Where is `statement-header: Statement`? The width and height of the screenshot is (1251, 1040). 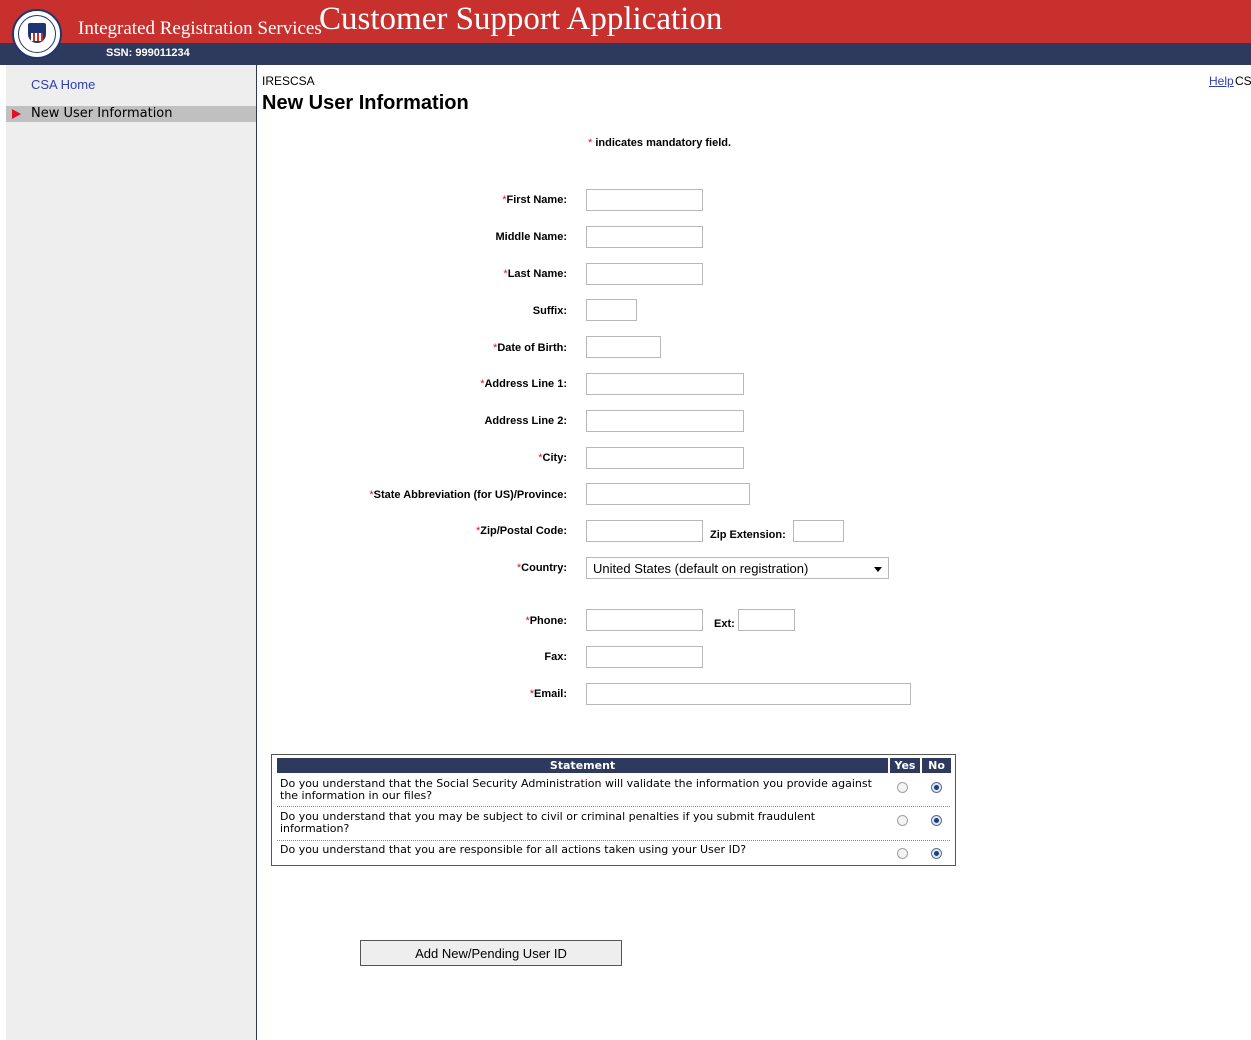 statement-header: Statement is located at coordinates (582, 765).